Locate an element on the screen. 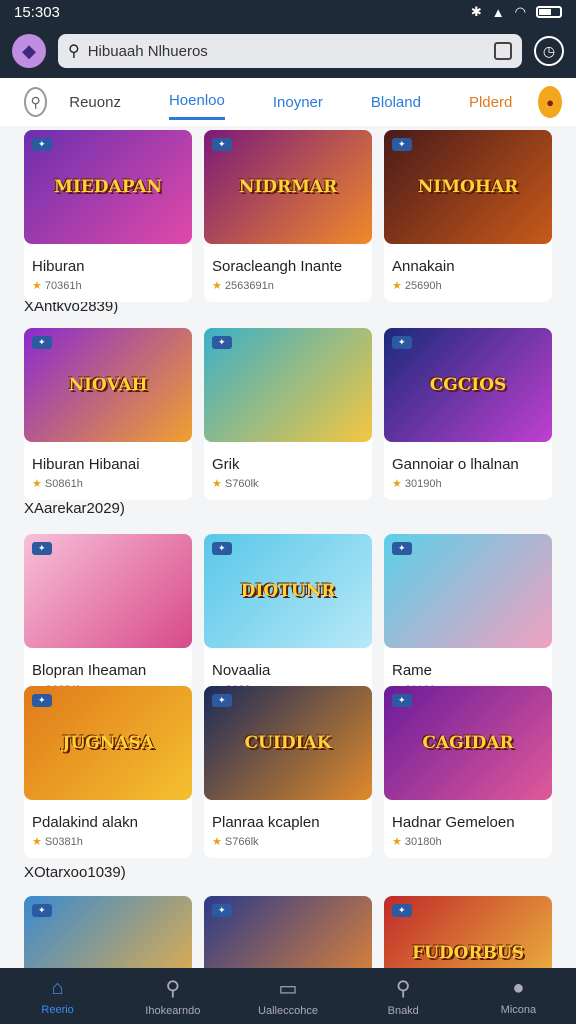 Image resolution: width=576 pixels, height=1024 pixels. game-card: ✦Rame★ 20190o is located at coordinates (468, 620).